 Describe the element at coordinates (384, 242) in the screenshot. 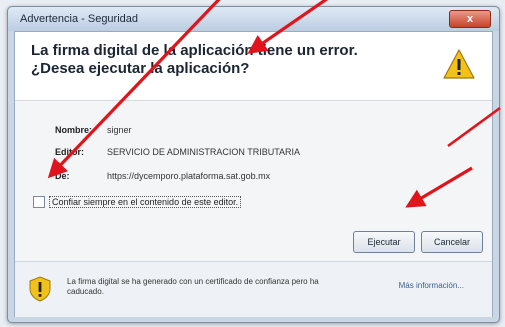

I see `run-button: Ejecutar` at that location.